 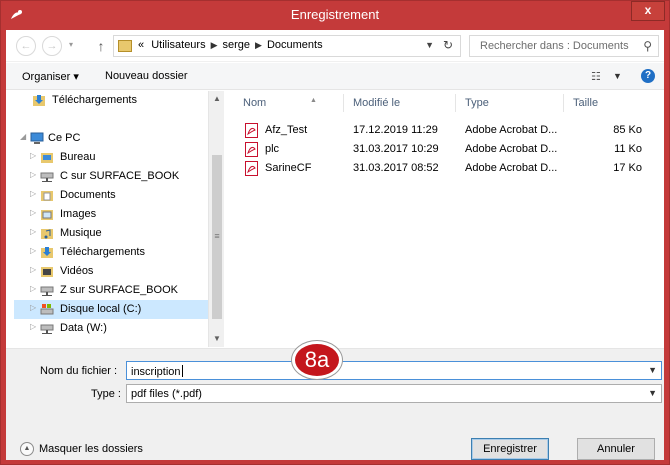 What do you see at coordinates (182, 371) in the screenshot?
I see `text-cursor` at bounding box center [182, 371].